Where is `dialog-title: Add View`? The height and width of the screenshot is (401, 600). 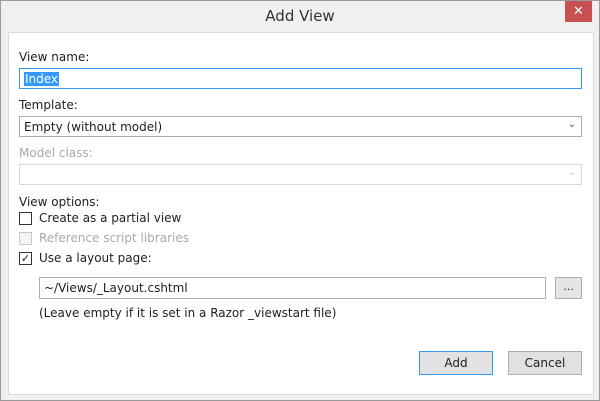 dialog-title: Add View is located at coordinates (300, 16).